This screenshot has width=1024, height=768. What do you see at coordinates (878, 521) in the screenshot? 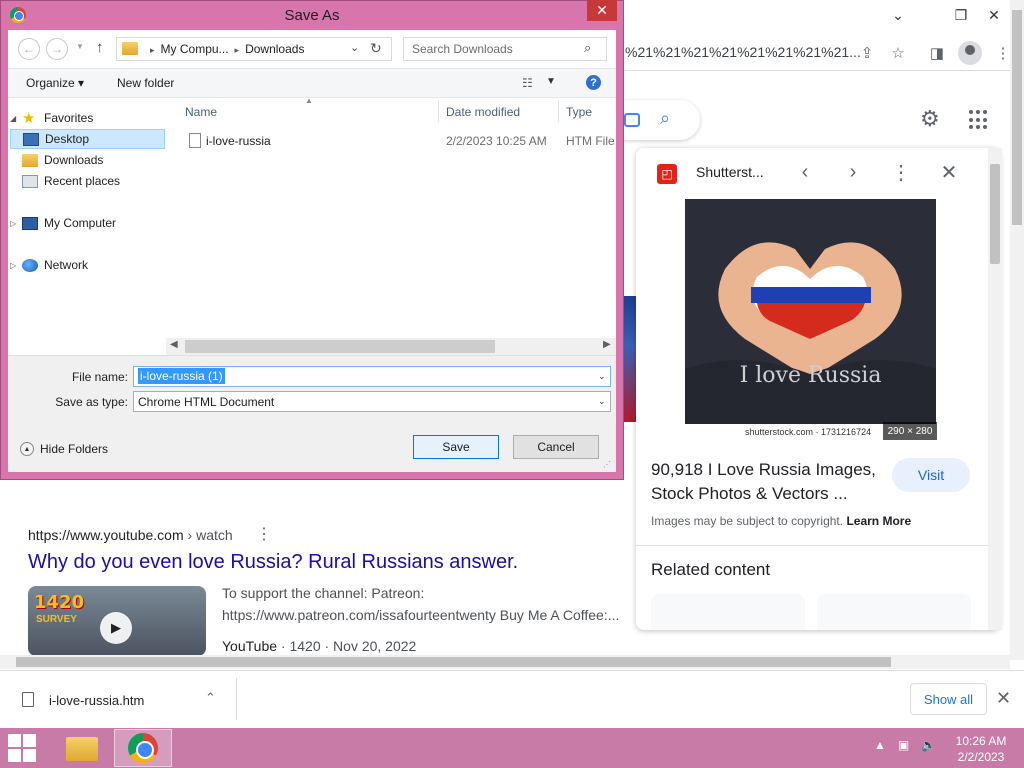
I see `learn-more-link: Learn More` at bounding box center [878, 521].